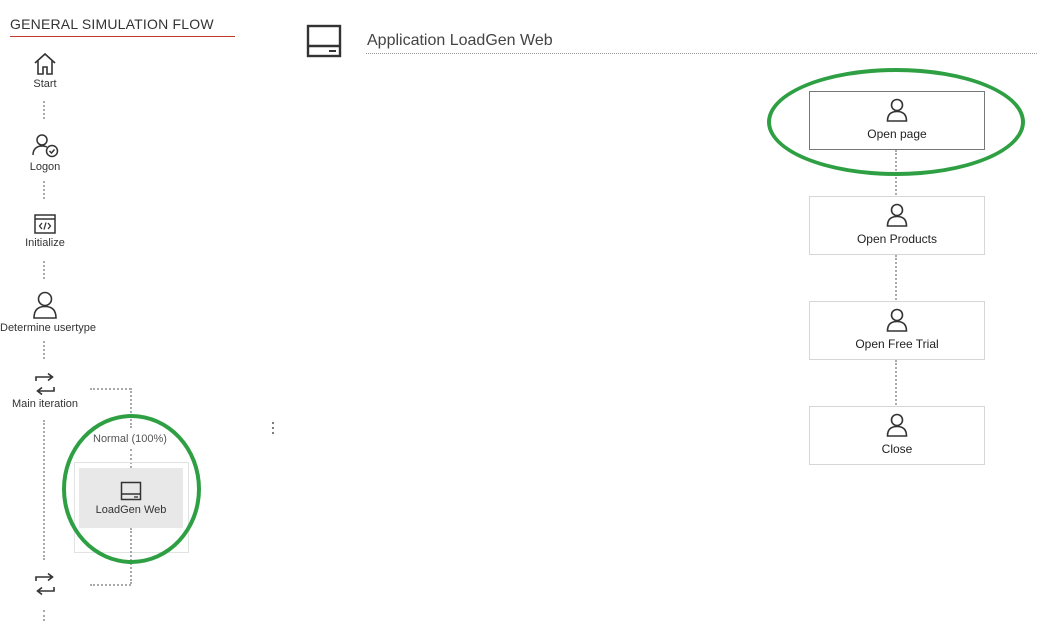  I want to click on step-open-free-trial: Open Free Trial, so click(897, 330).